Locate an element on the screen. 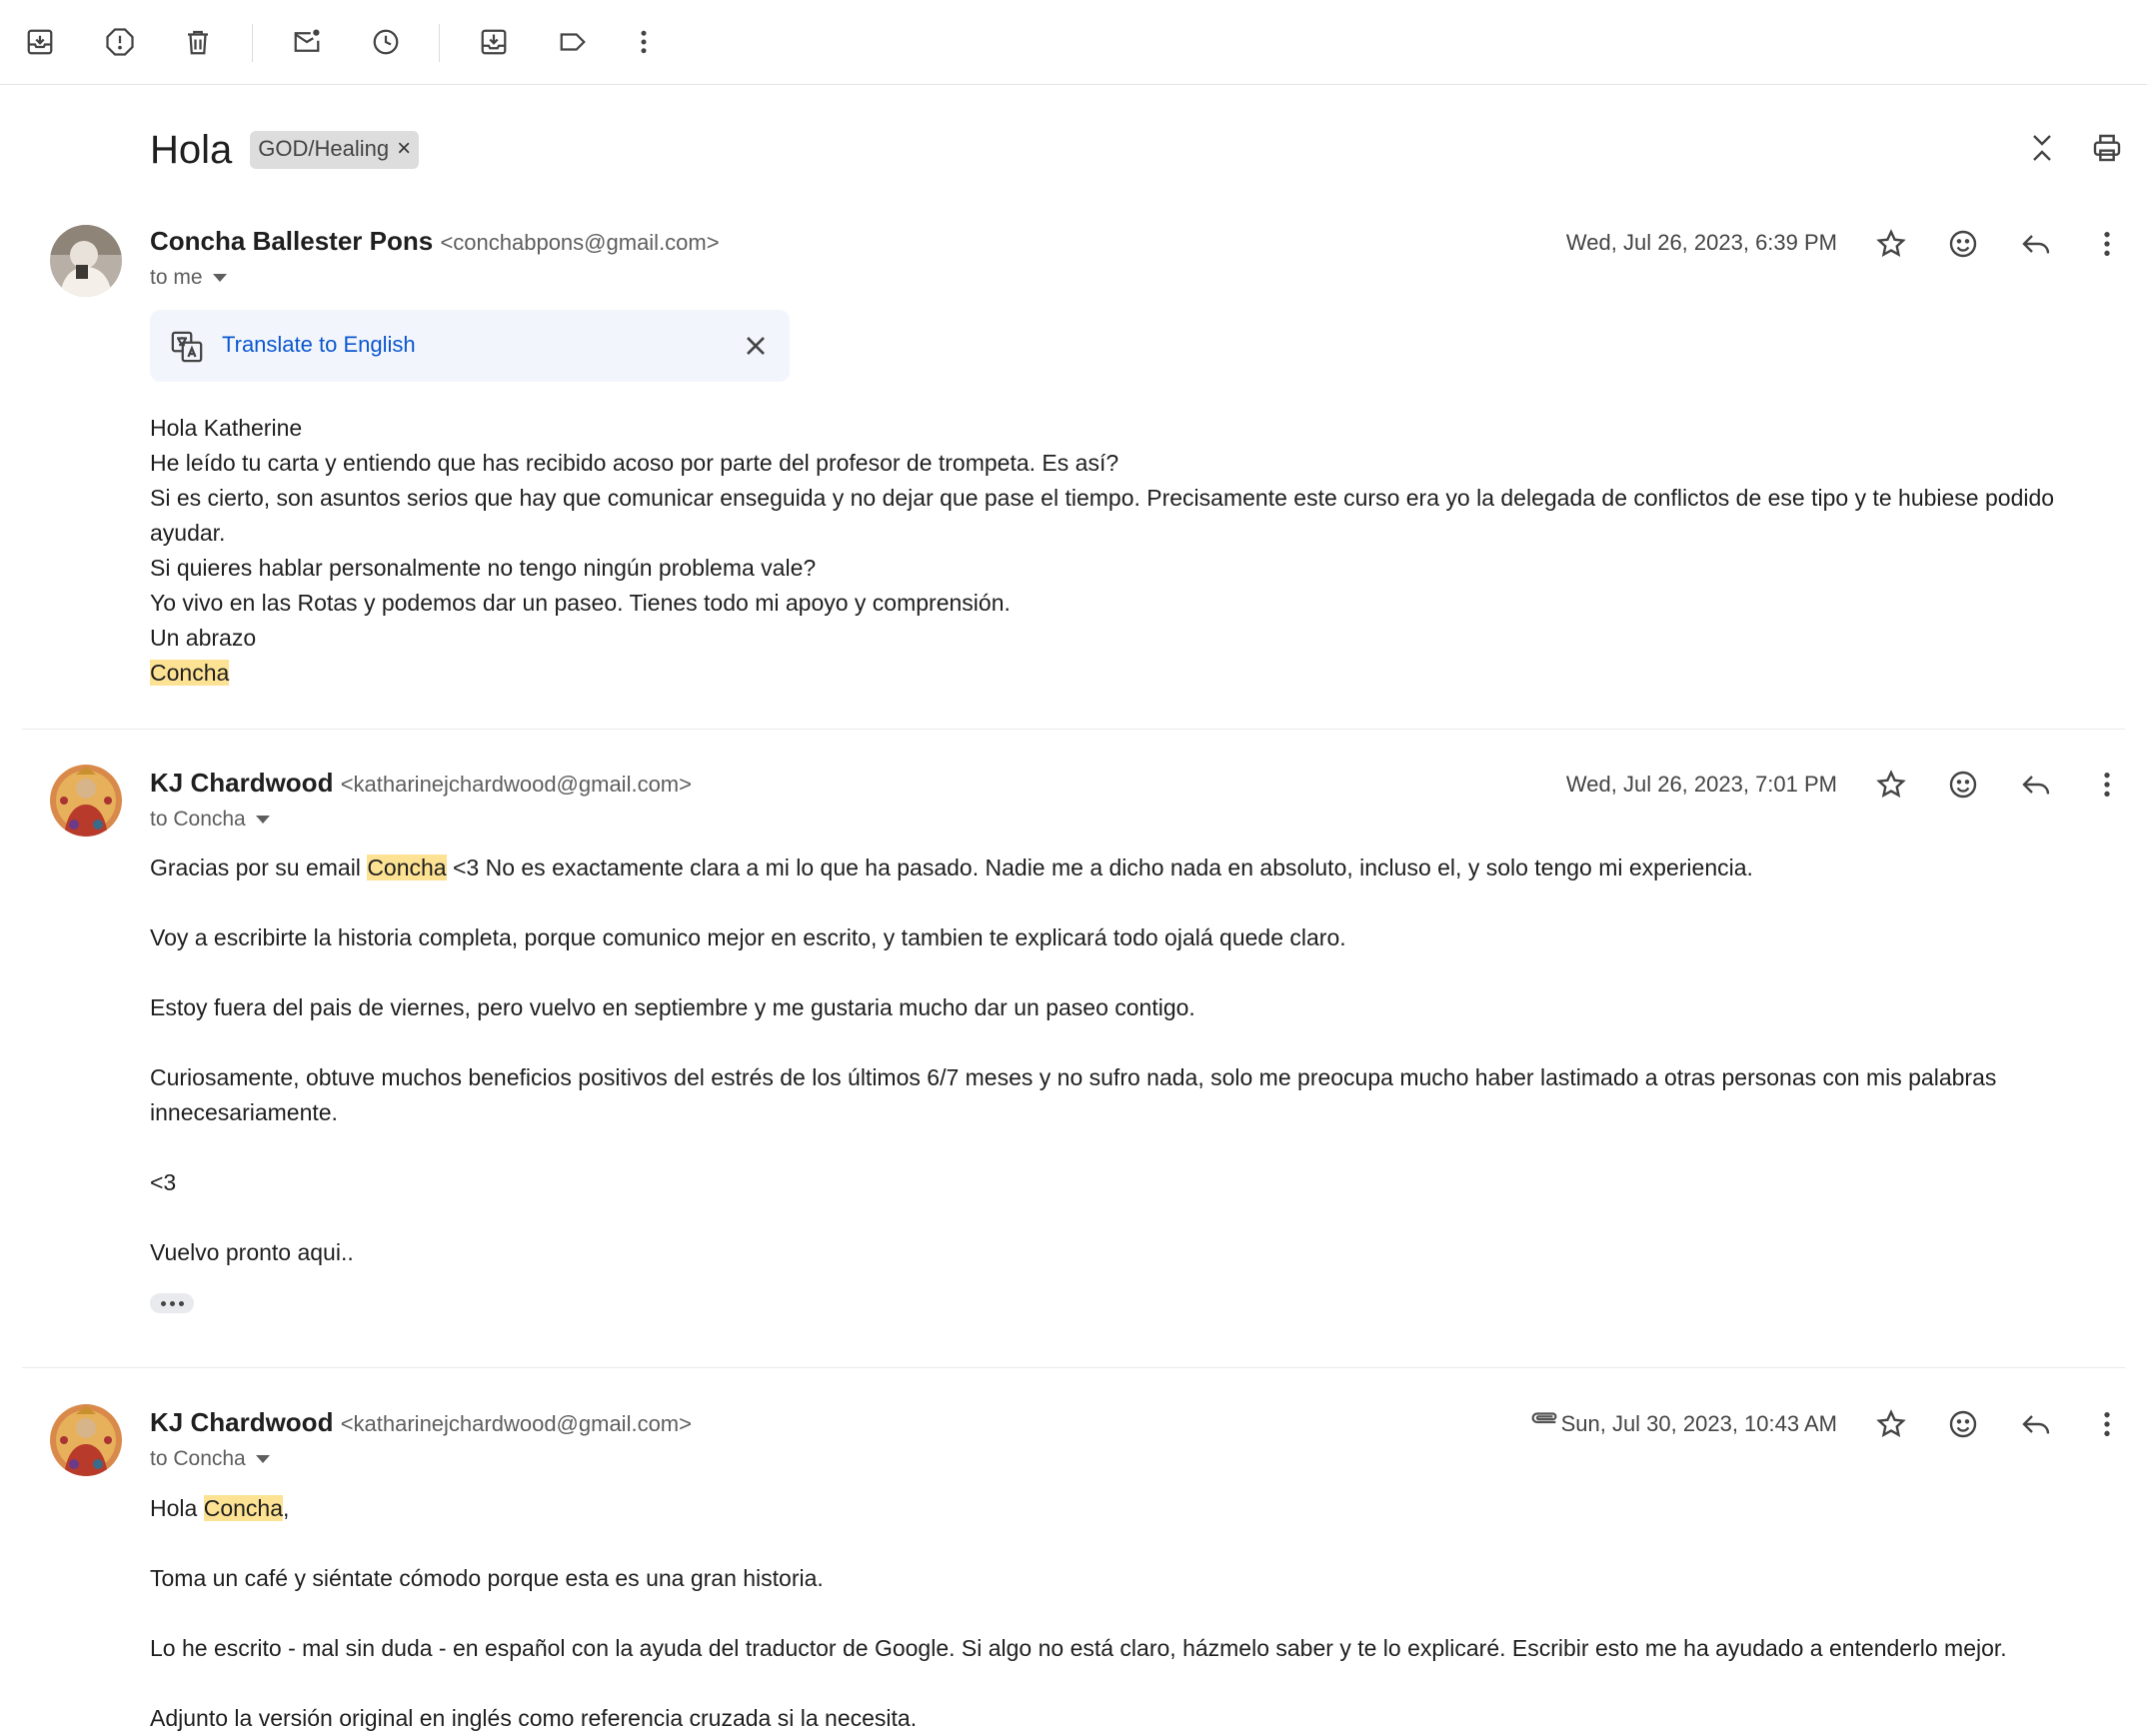 The width and height of the screenshot is (2147, 1736). archive-button is located at coordinates (40, 42).